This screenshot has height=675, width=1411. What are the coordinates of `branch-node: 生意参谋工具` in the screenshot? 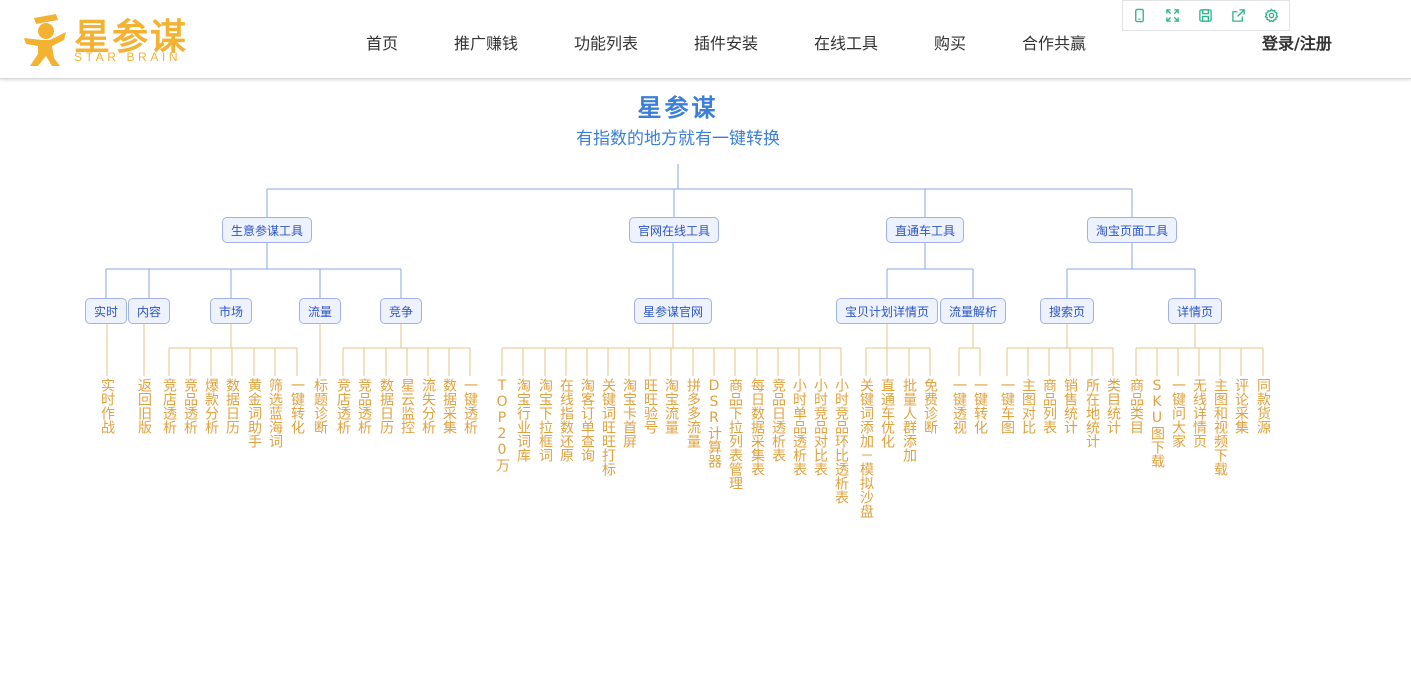 It's located at (267, 230).